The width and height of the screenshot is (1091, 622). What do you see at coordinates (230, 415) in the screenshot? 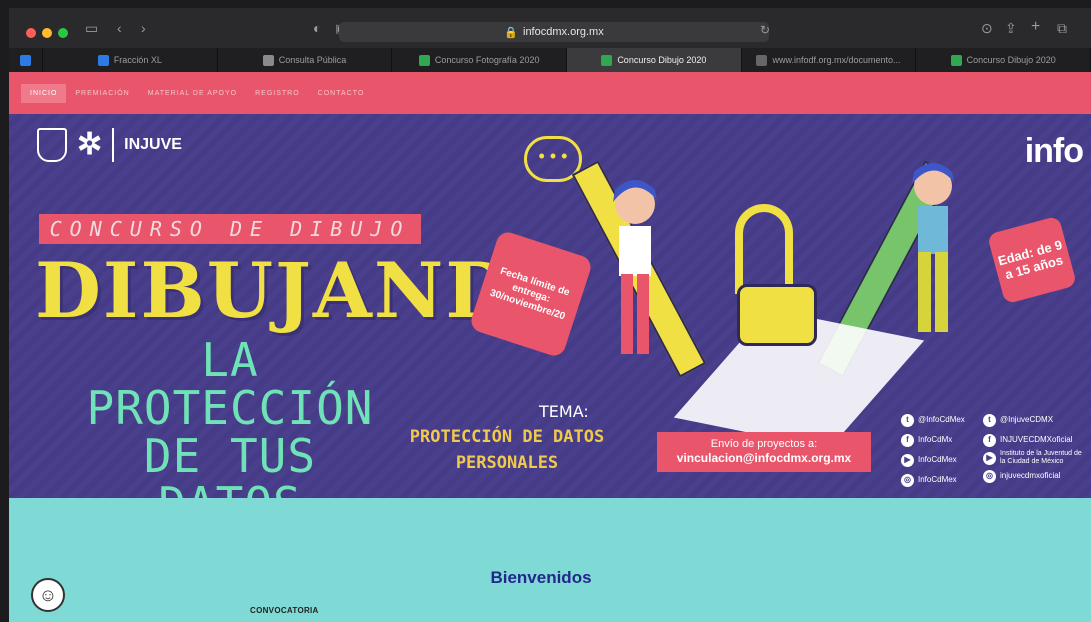
I see `proteccion-subtitle: LA PROTECCIÓN DE TUS DATOS` at bounding box center [230, 415].